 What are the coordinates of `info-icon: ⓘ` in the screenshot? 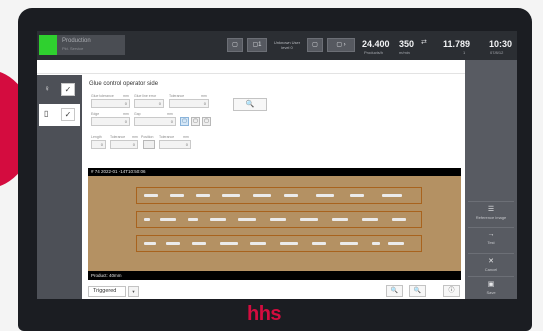 It's located at (451, 291).